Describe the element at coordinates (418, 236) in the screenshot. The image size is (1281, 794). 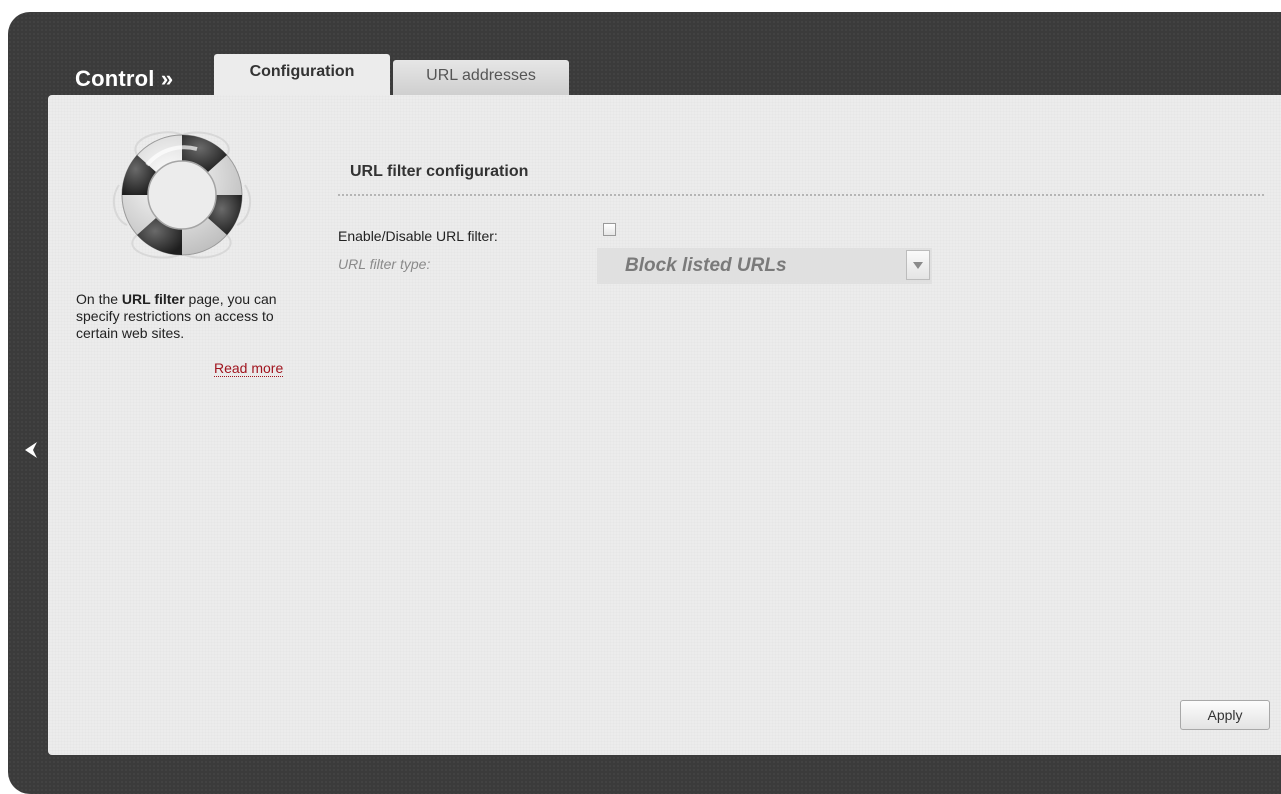
I see `enable-url-filter-label: Enable/Disable URL filter:` at that location.